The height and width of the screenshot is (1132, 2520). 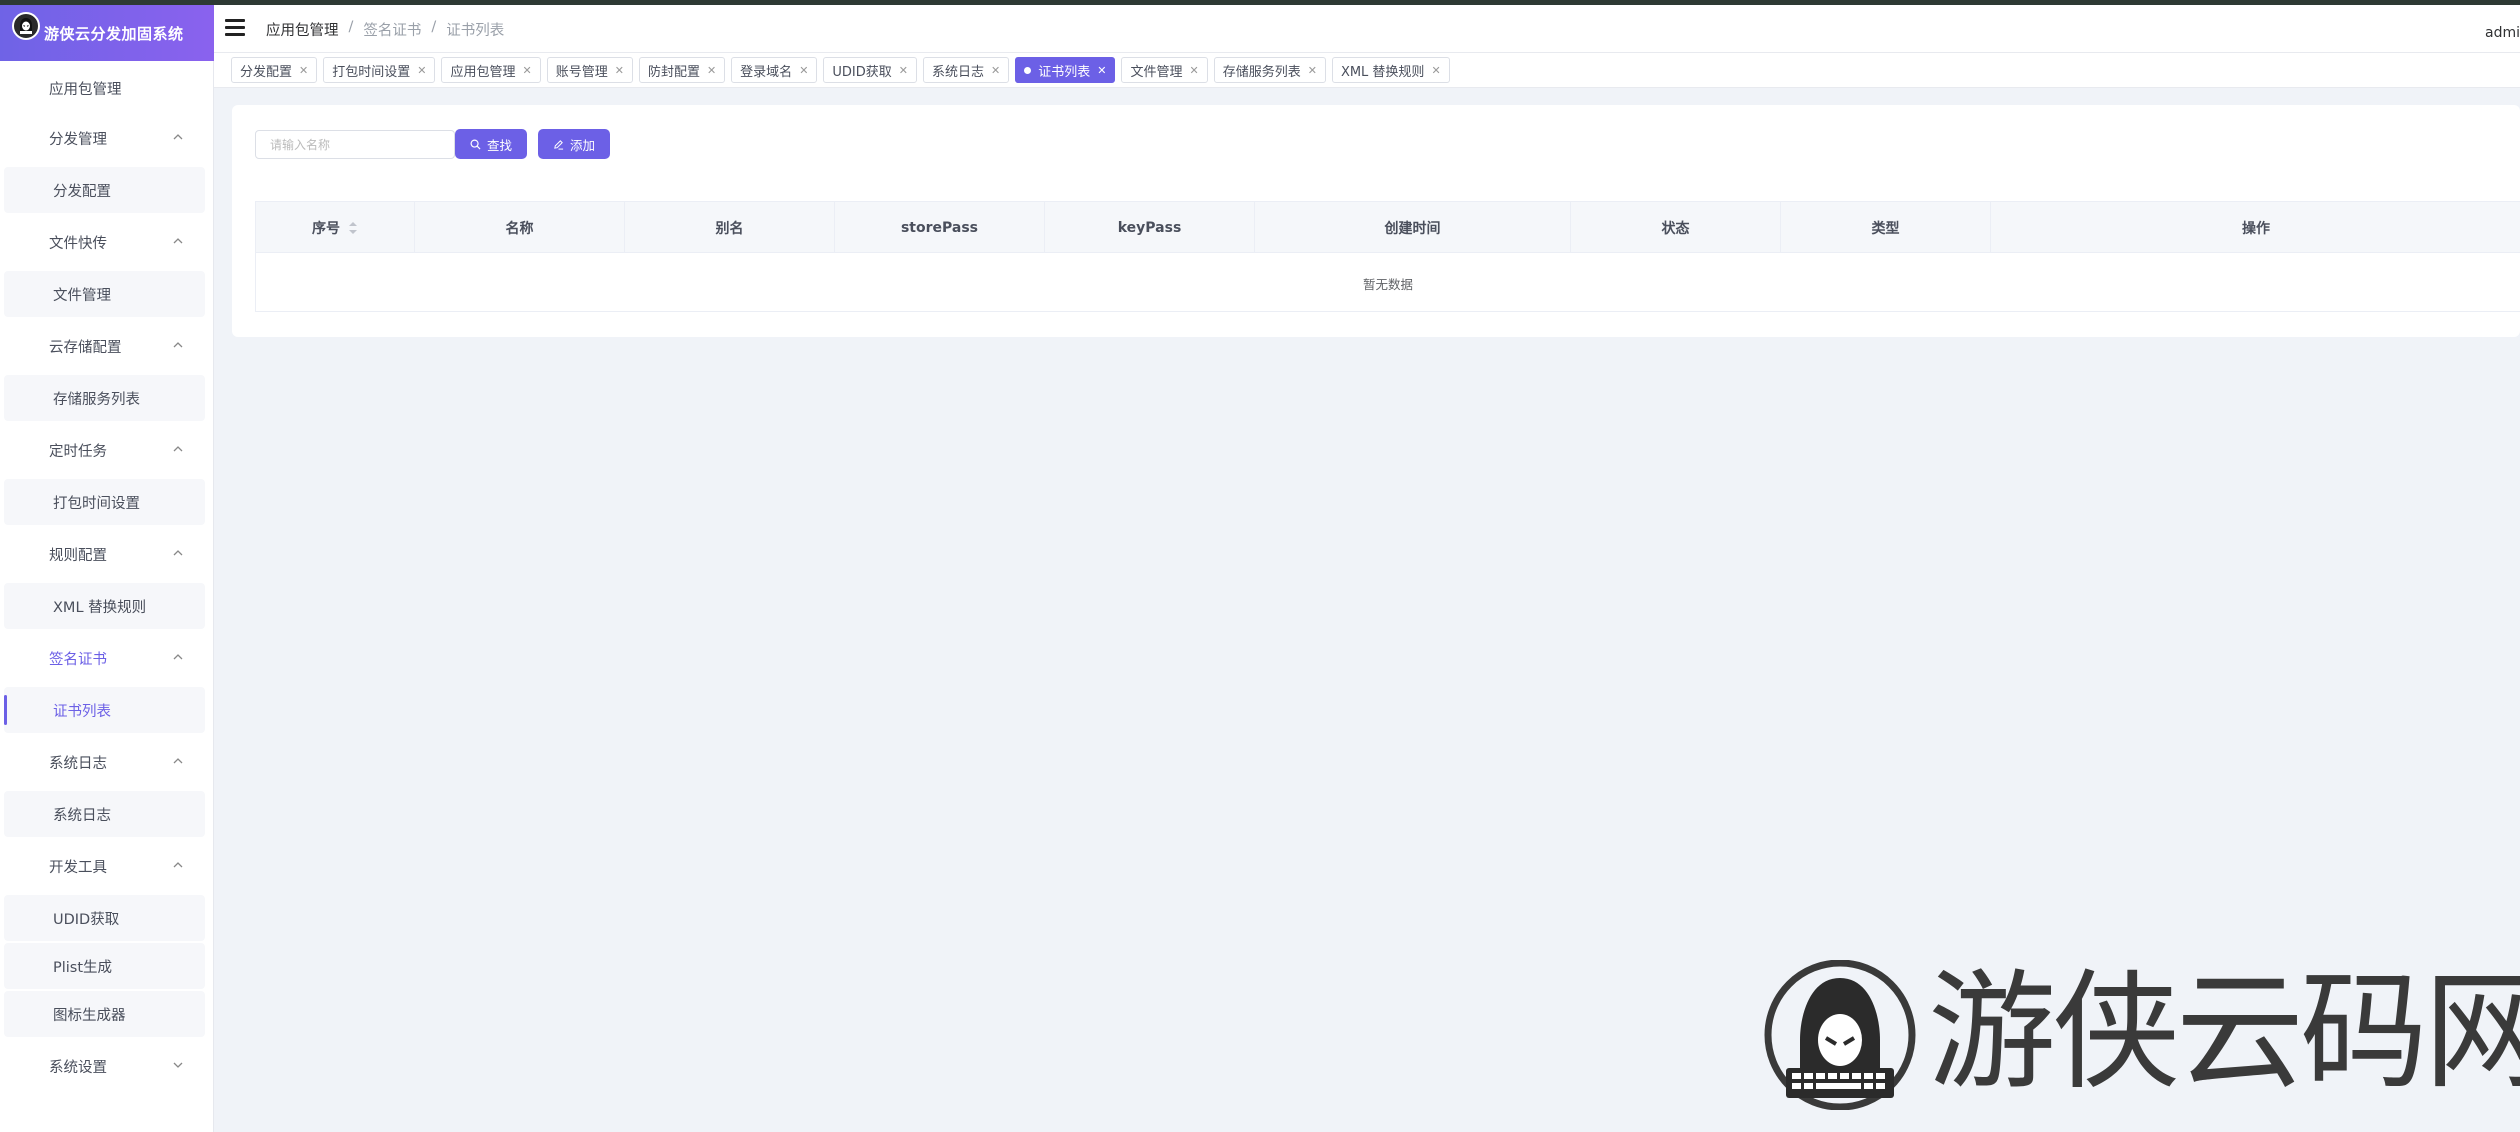 I want to click on sidebar-group-scheduled-tasks: 定时任务, so click(x=107, y=450).